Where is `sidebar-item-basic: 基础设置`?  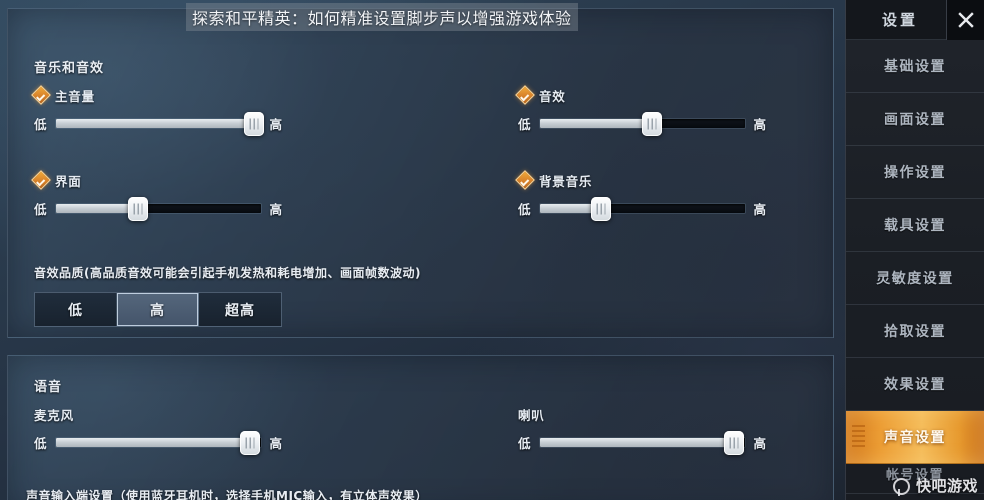 sidebar-item-basic: 基础设置 is located at coordinates (915, 66).